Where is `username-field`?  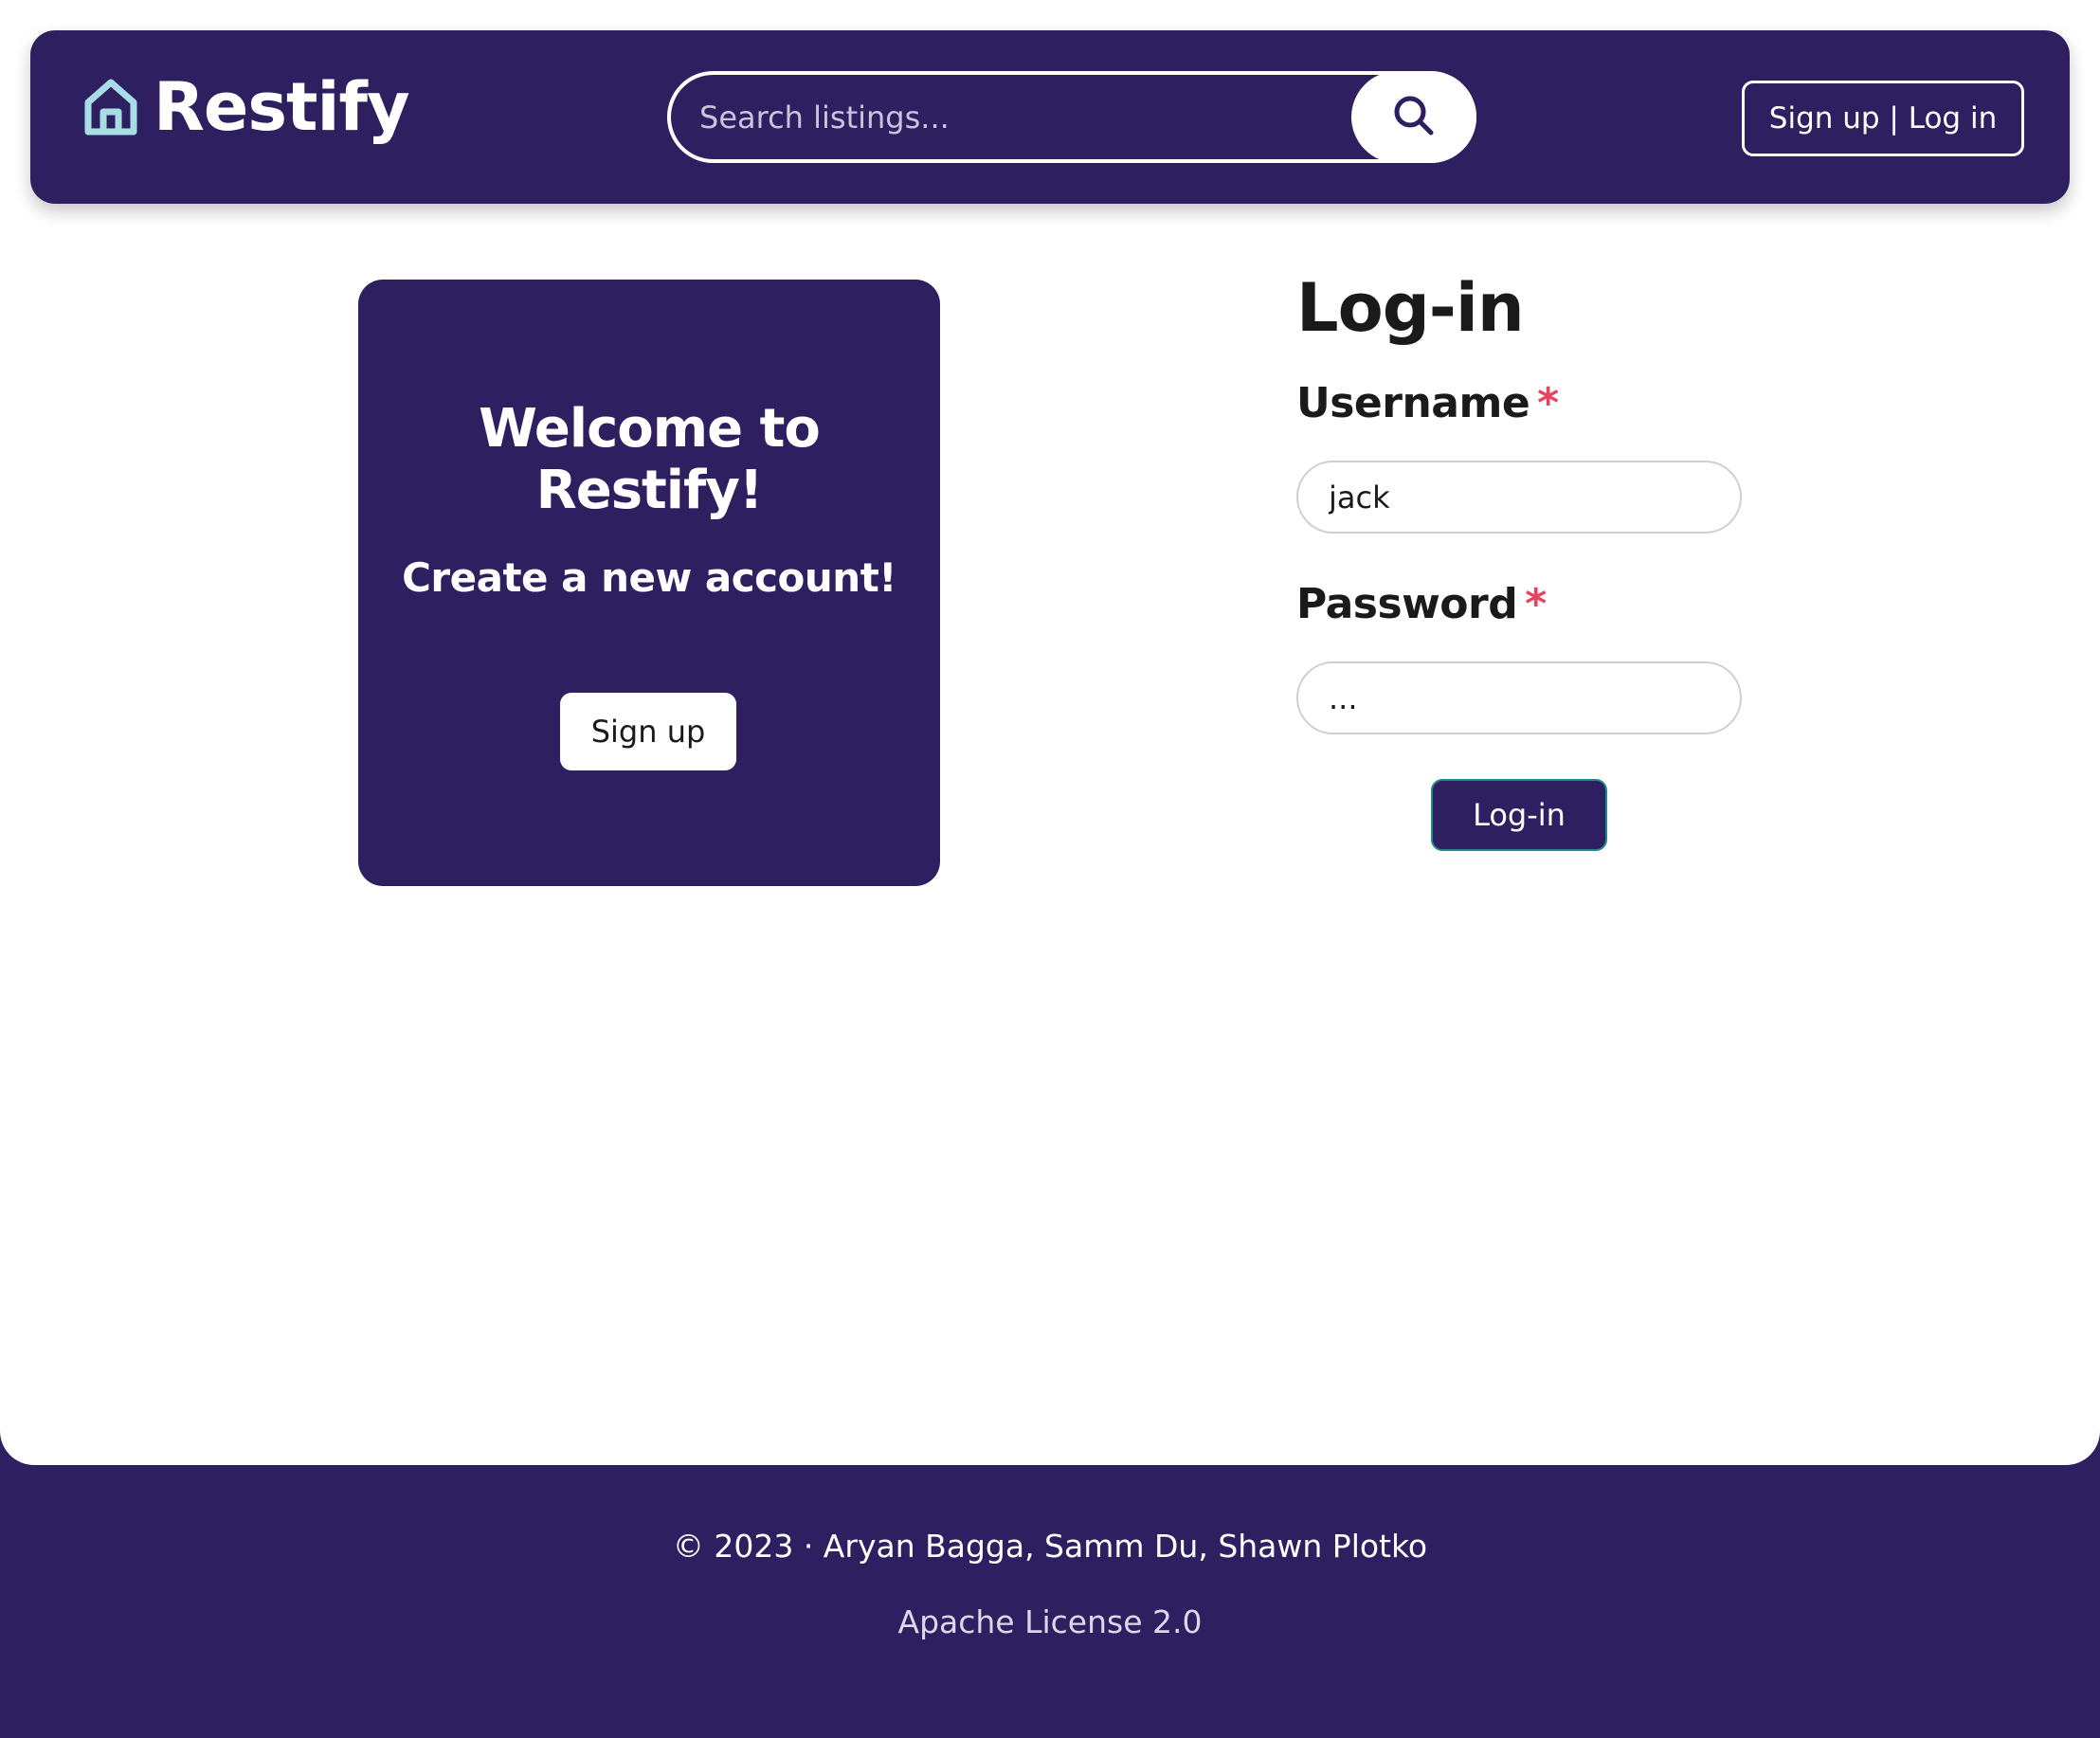 username-field is located at coordinates (1519, 497).